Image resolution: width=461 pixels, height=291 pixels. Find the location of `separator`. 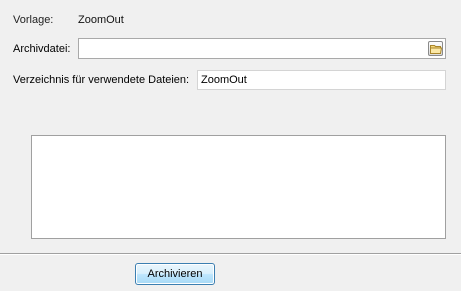

separator is located at coordinates (230, 254).